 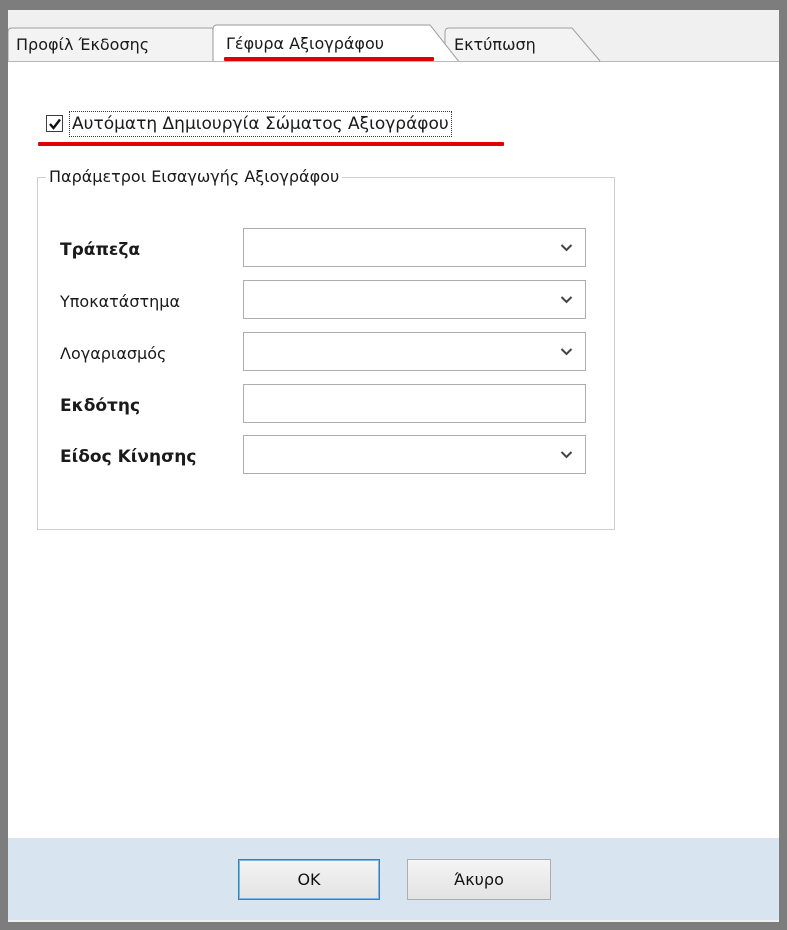 What do you see at coordinates (128, 457) in the screenshot?
I see `movement-type-label: Είδος Κίνησης` at bounding box center [128, 457].